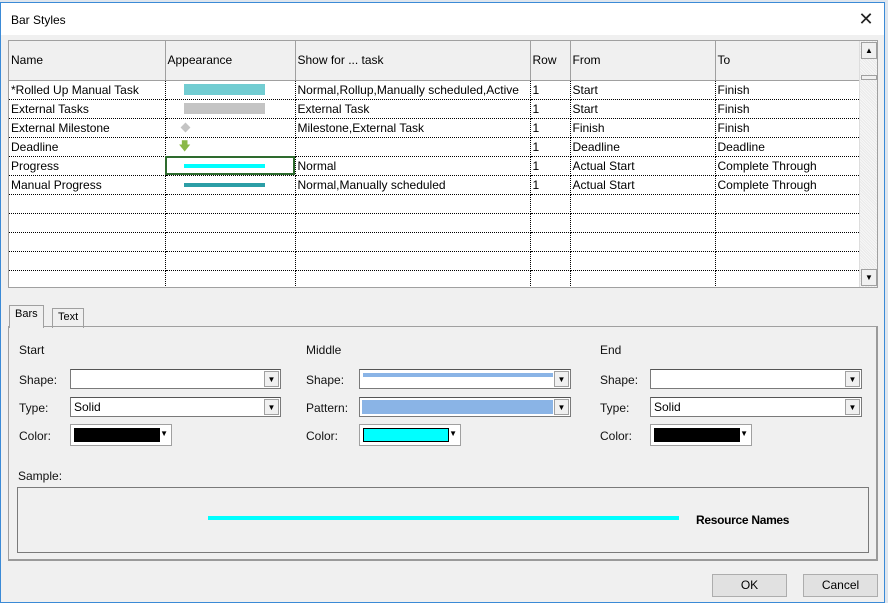 This screenshot has height=607, width=888. Describe the element at coordinates (756, 379) in the screenshot. I see `end-shape-select: ▼` at that location.